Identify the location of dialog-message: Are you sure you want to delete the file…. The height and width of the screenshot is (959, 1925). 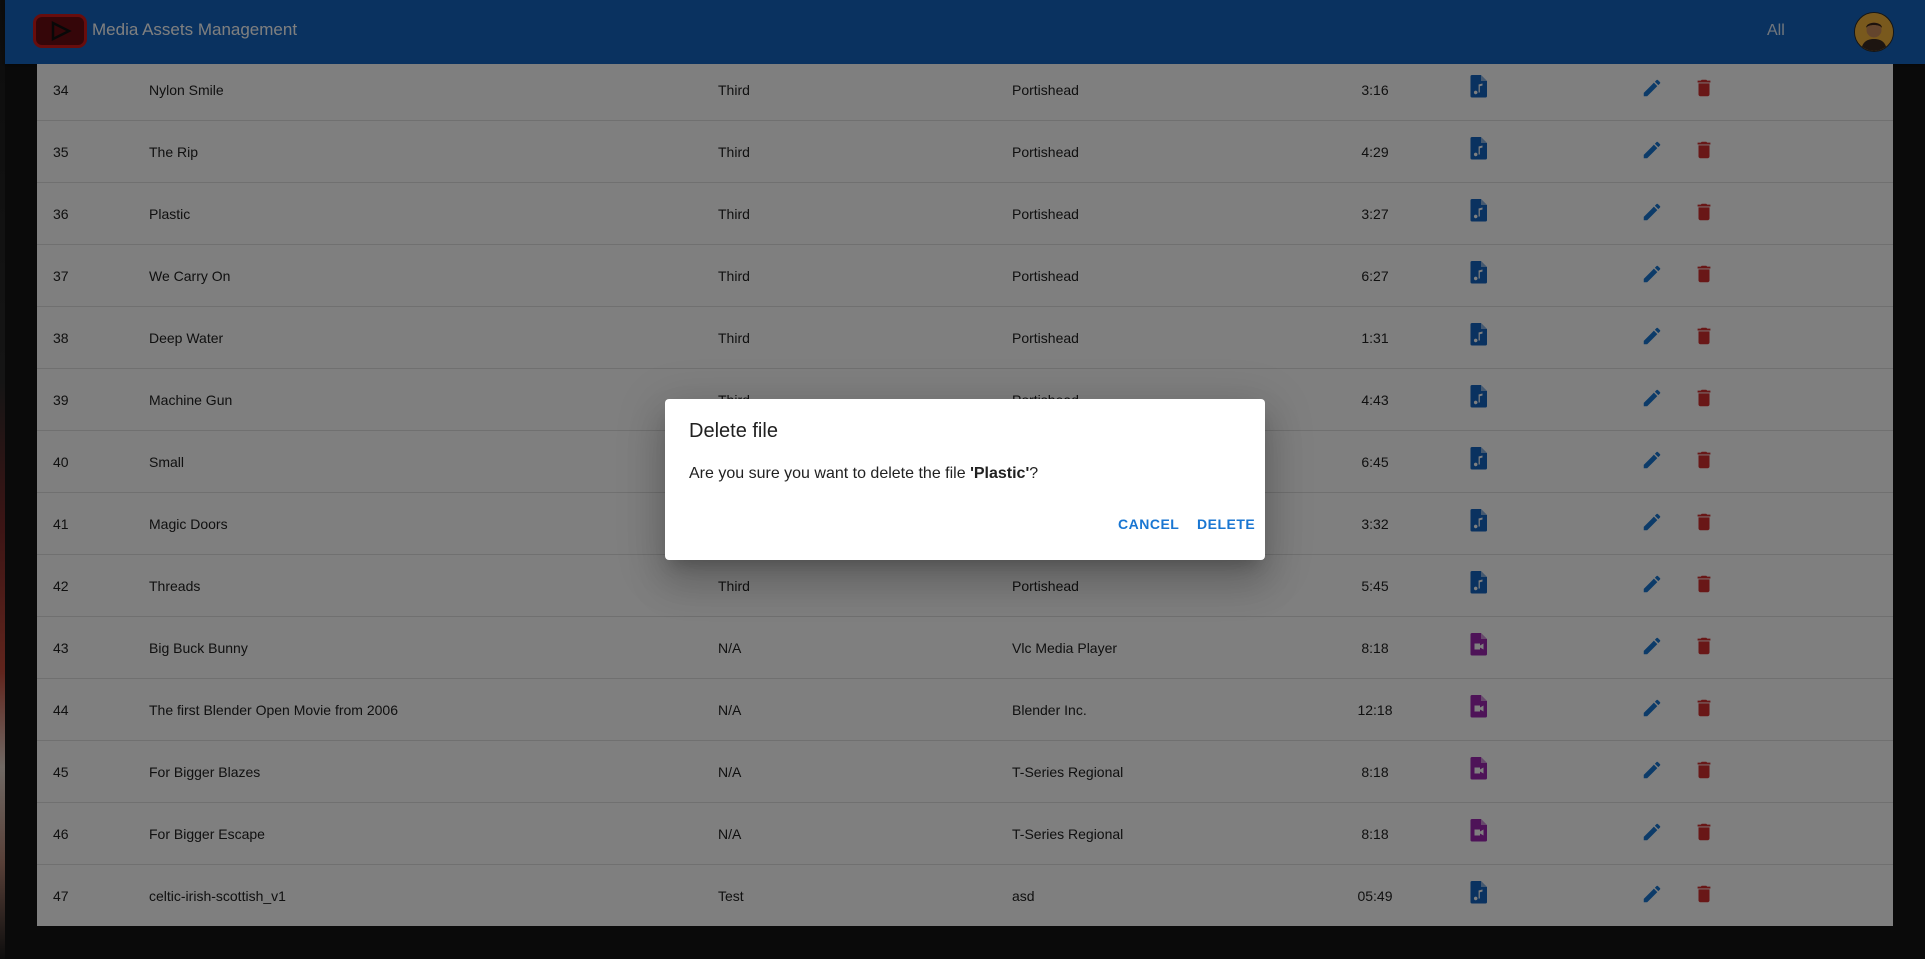
(863, 474).